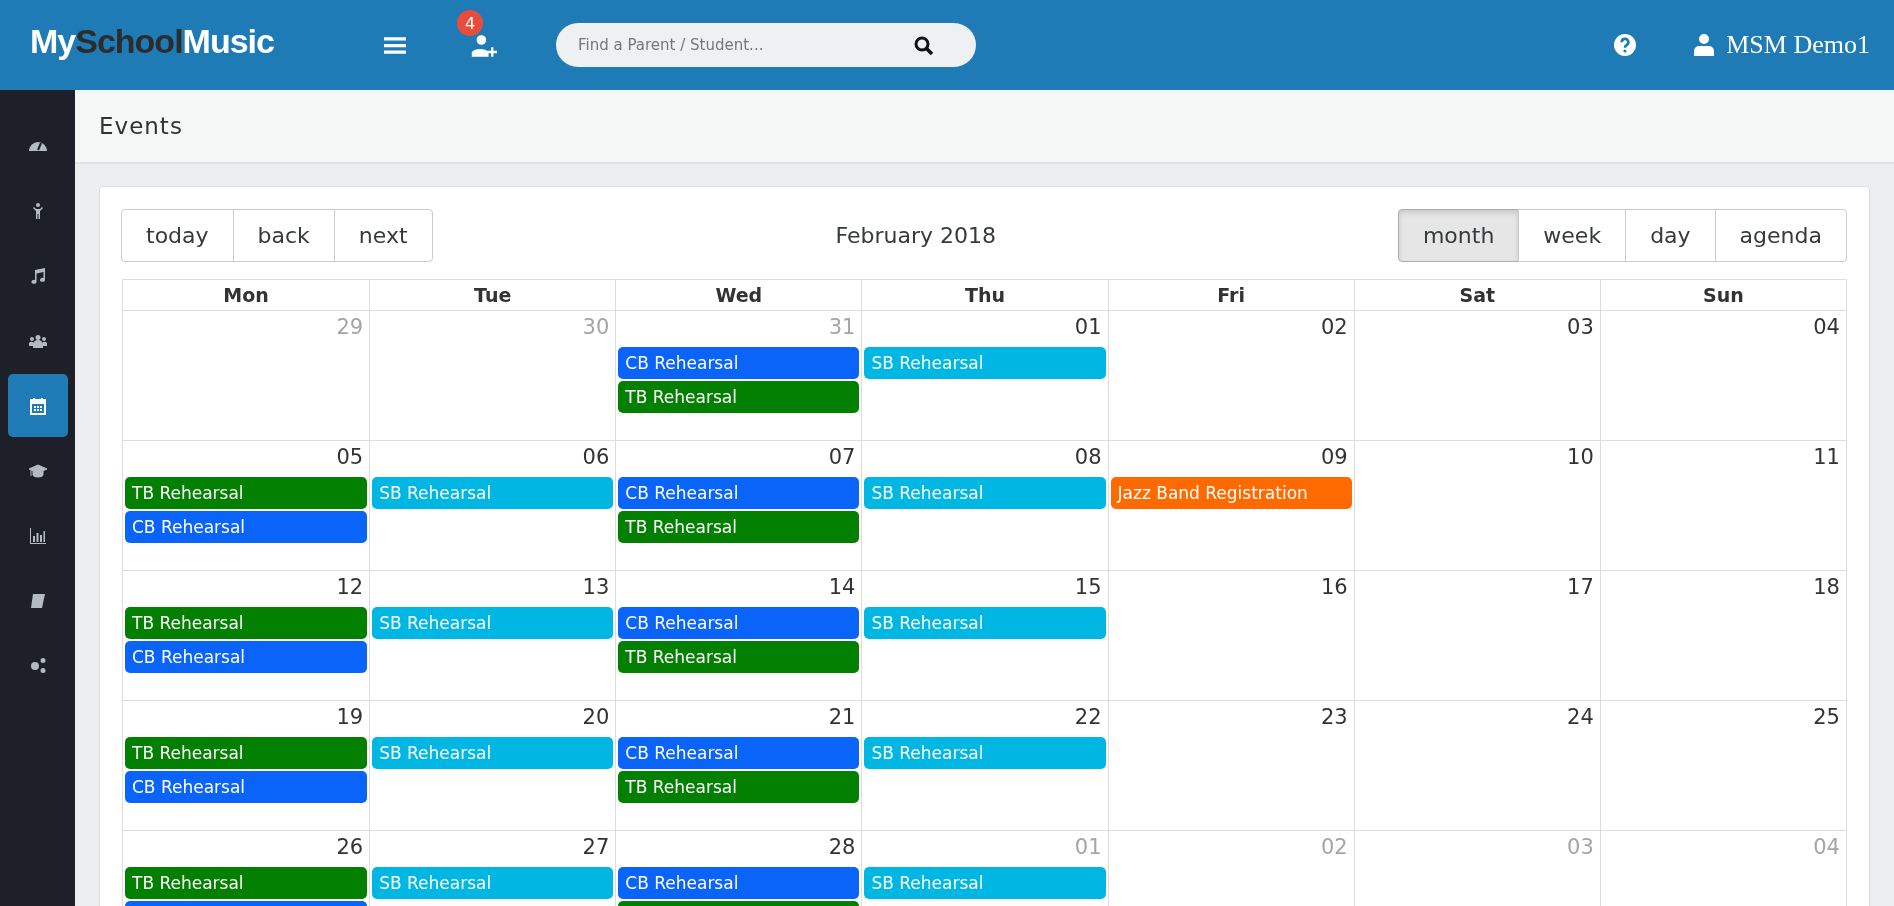 The height and width of the screenshot is (906, 1894). I want to click on date-number: 13, so click(596, 588).